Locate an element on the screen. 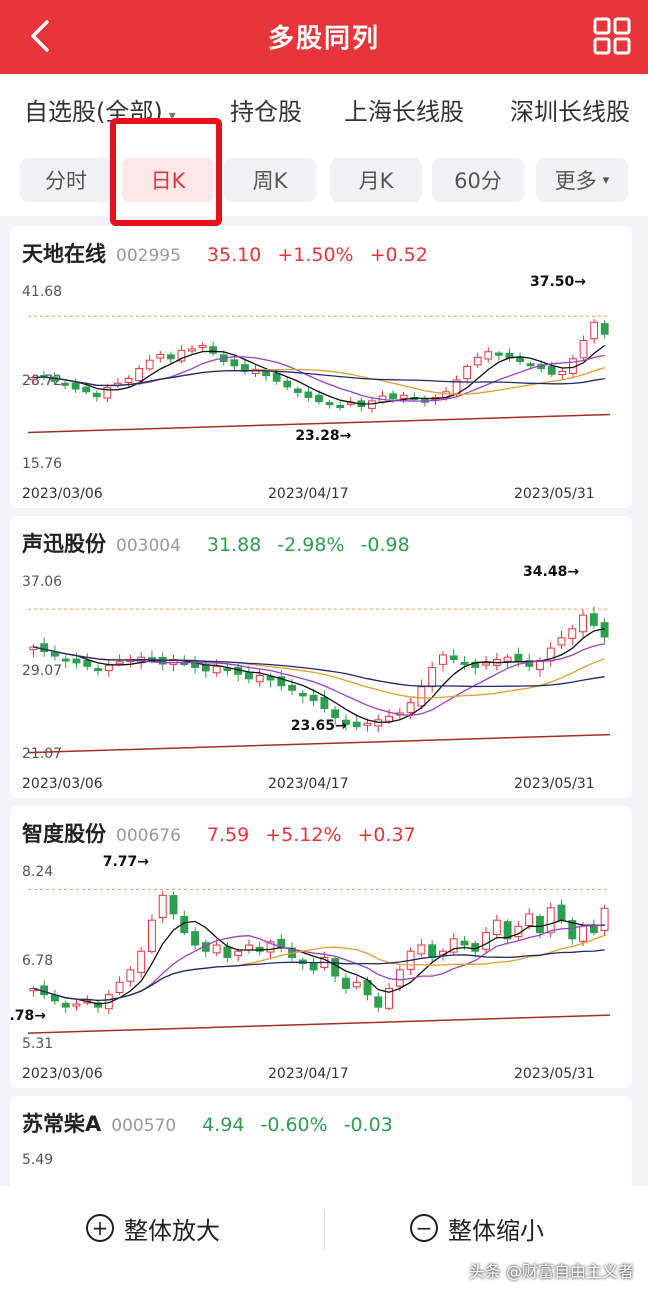  low-price-mark: 5.78→ is located at coordinates (28, 1016).